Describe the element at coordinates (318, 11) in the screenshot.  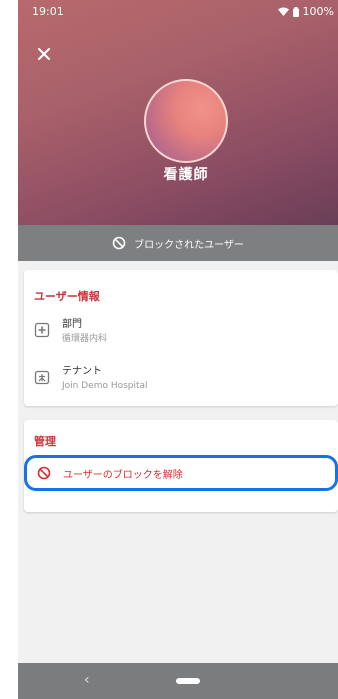
I see `battery-level: 100%` at that location.